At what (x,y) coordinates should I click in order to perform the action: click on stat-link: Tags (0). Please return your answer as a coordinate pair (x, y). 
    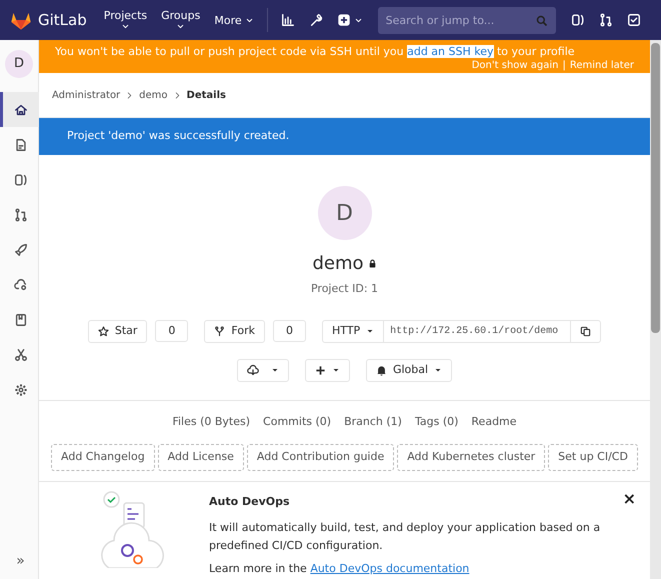
    Looking at the image, I should click on (436, 422).